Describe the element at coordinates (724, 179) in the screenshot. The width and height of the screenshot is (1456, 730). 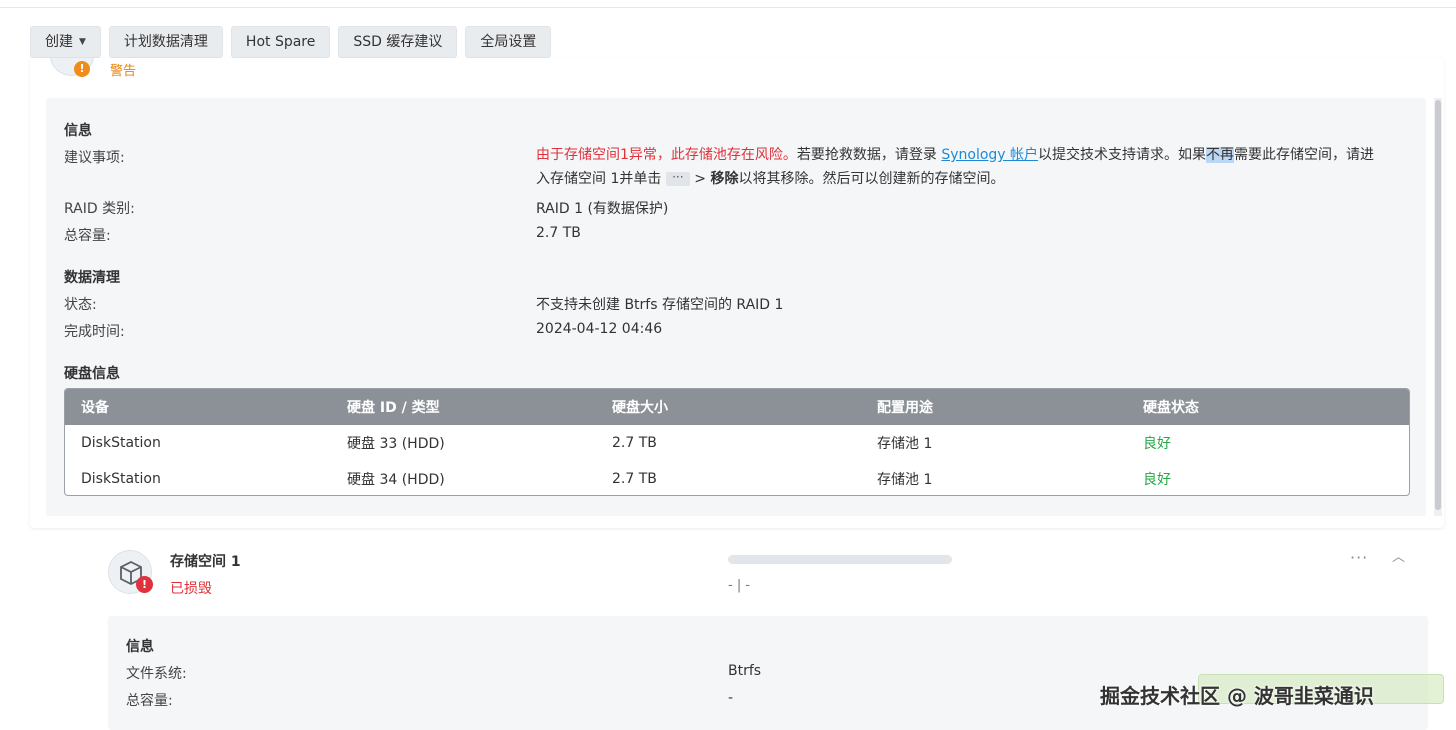
I see `remove-keyword: 移除` at that location.